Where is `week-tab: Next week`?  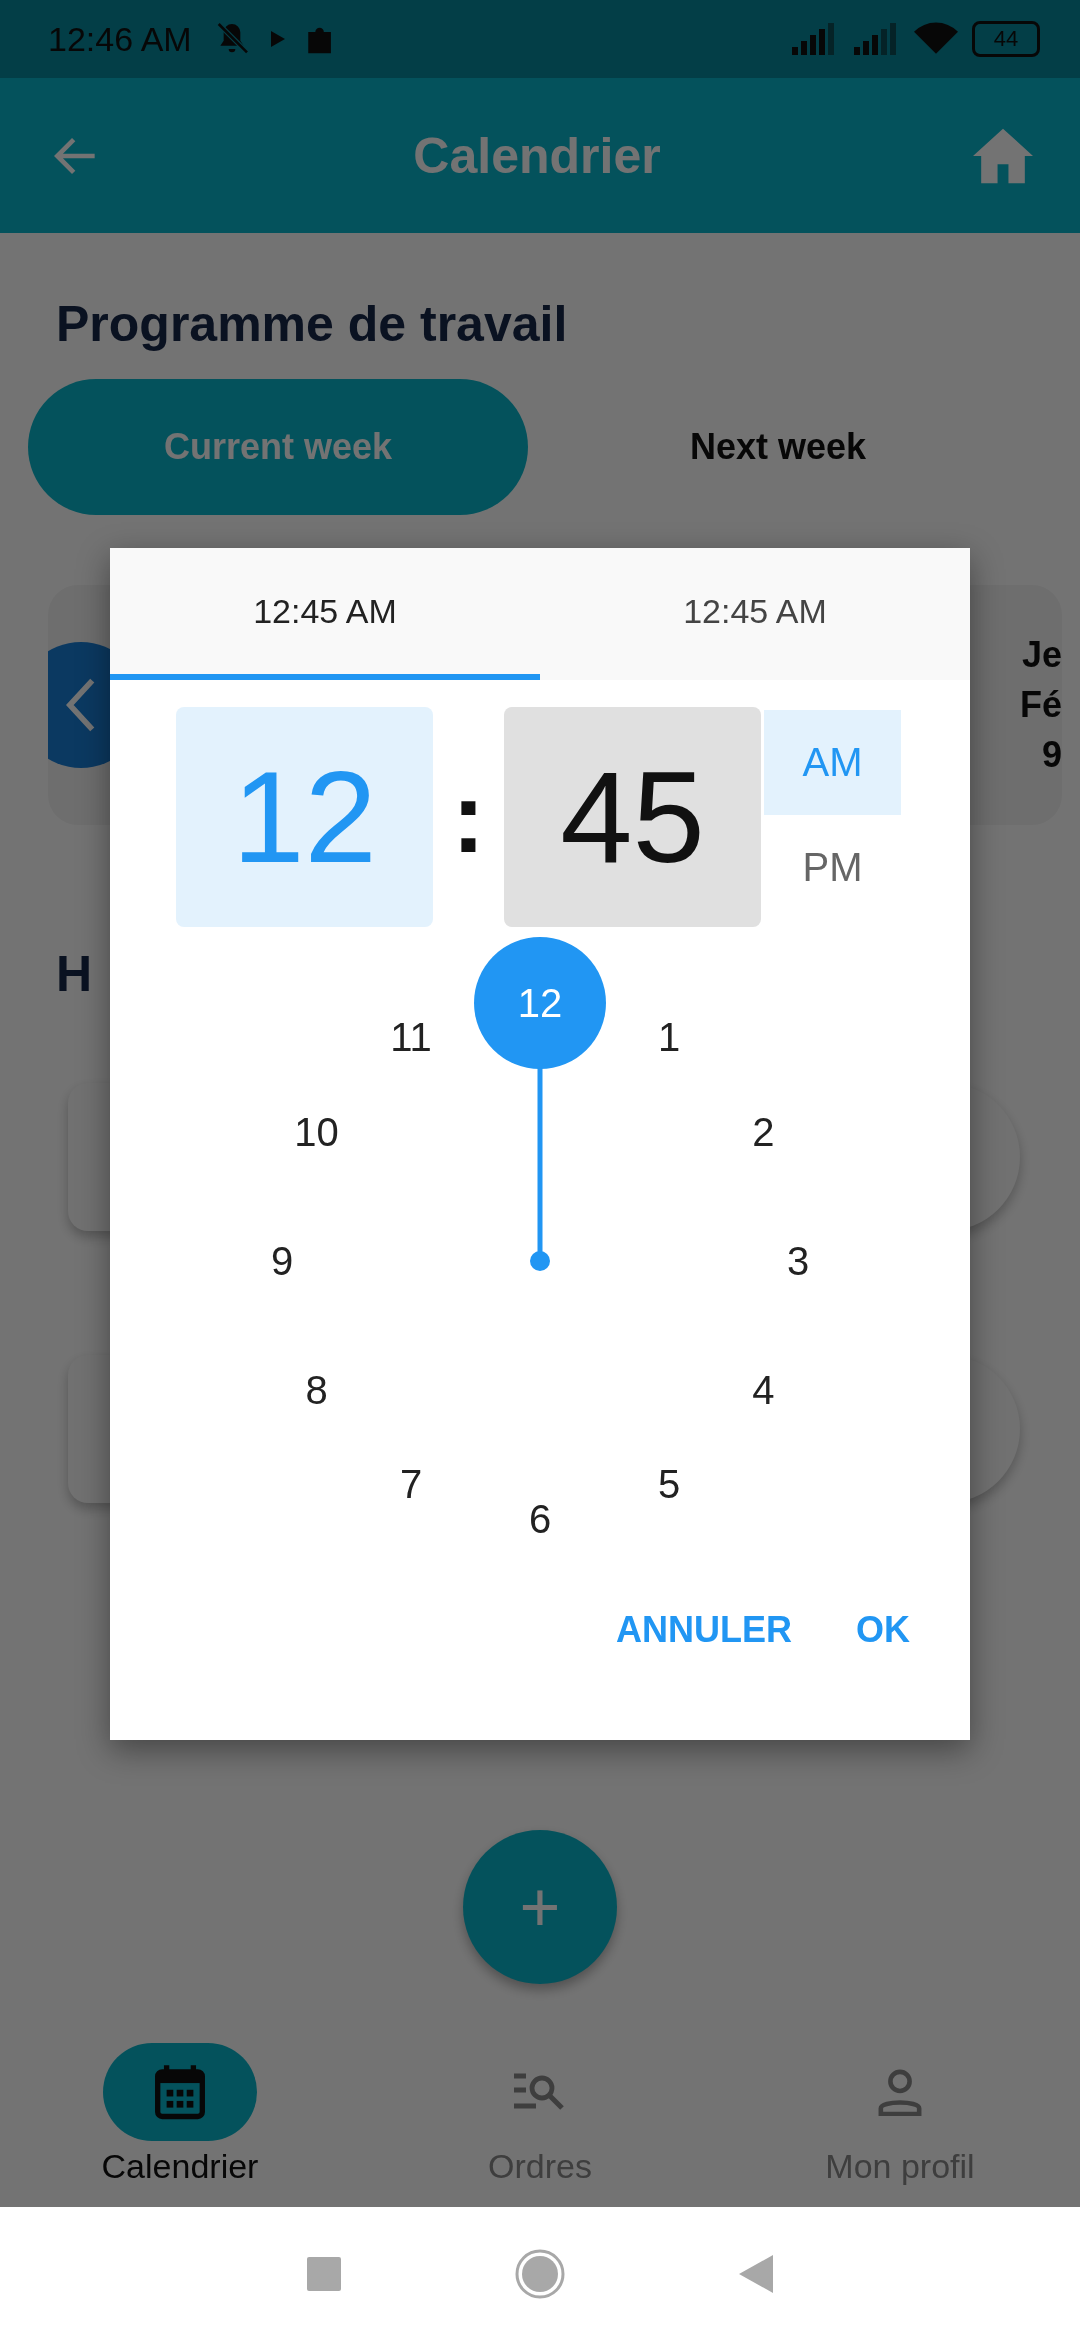
week-tab: Next week is located at coordinates (778, 447).